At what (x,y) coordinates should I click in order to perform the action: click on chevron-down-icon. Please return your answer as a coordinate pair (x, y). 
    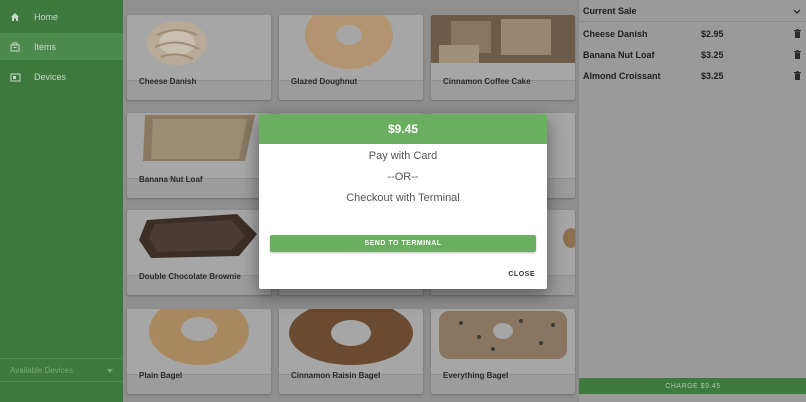
    Looking at the image, I should click on (797, 11).